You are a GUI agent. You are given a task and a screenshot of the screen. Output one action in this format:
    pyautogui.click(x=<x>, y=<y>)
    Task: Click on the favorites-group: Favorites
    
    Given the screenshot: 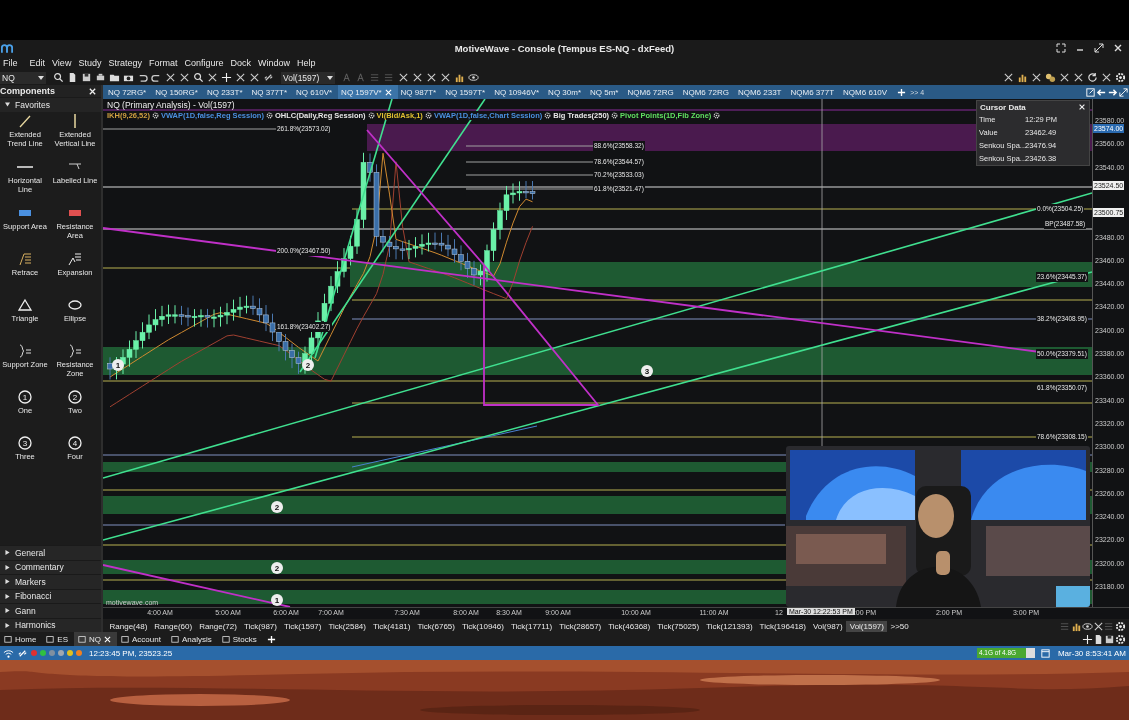 What is the action you would take?
    pyautogui.click(x=50, y=104)
    